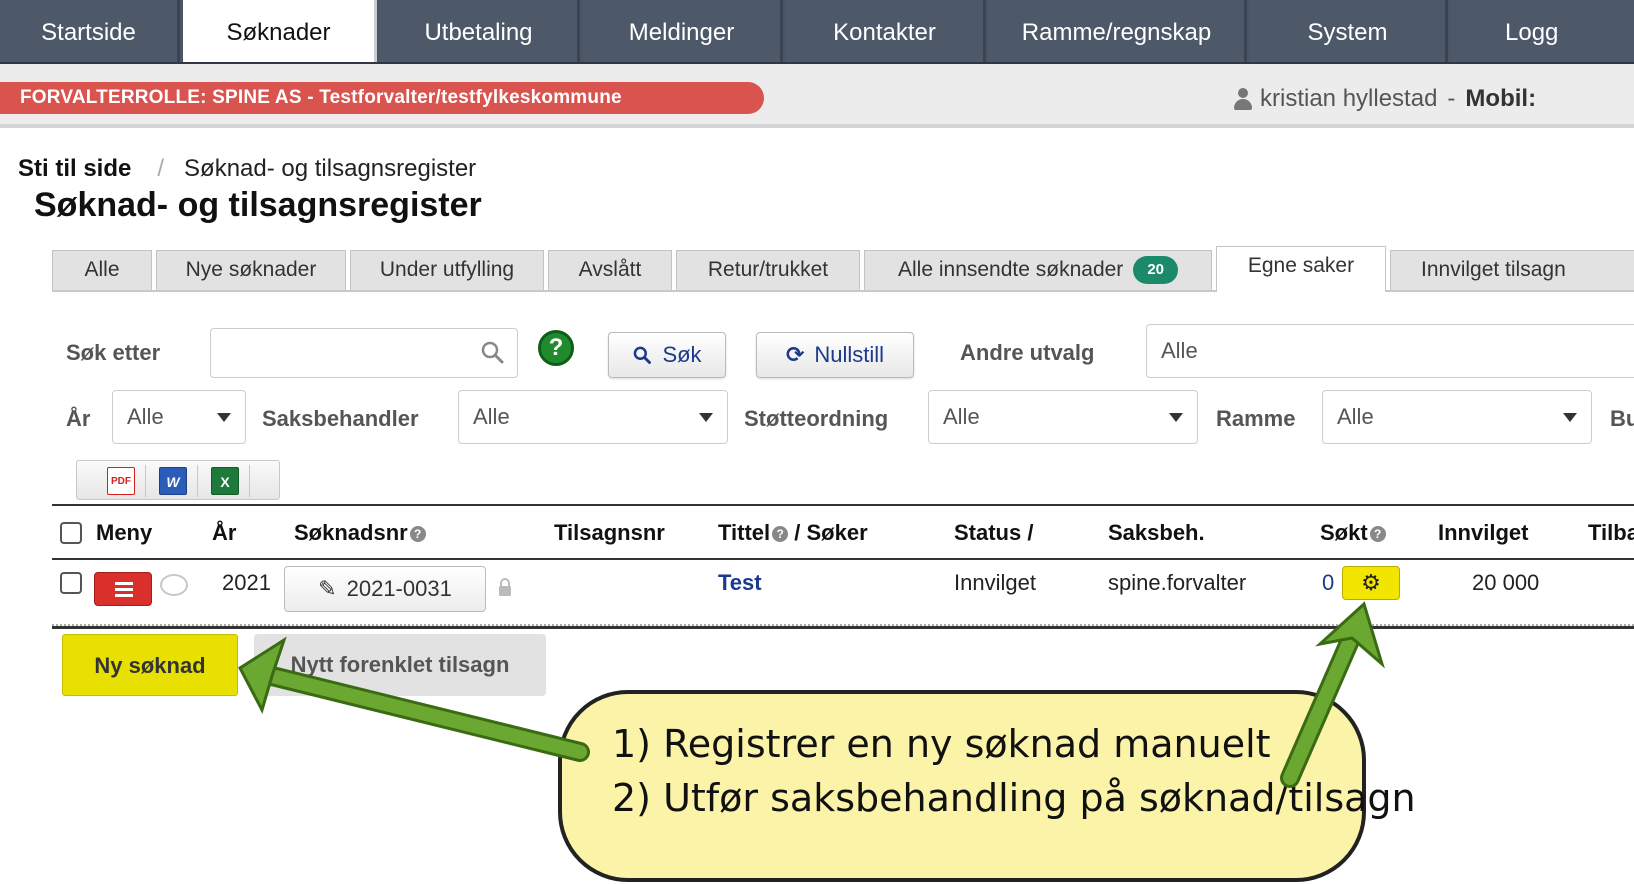  Describe the element at coordinates (961, 416) in the screenshot. I see `scheme-value: Alle` at that location.